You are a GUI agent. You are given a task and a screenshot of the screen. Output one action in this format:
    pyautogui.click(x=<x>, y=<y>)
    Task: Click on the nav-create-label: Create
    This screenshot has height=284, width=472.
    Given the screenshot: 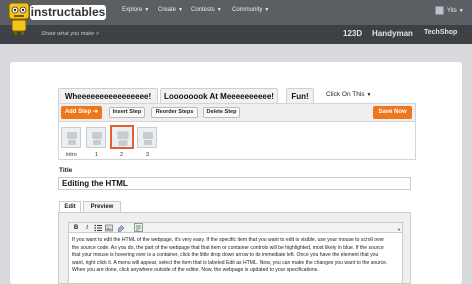 What is the action you would take?
    pyautogui.click(x=167, y=10)
    